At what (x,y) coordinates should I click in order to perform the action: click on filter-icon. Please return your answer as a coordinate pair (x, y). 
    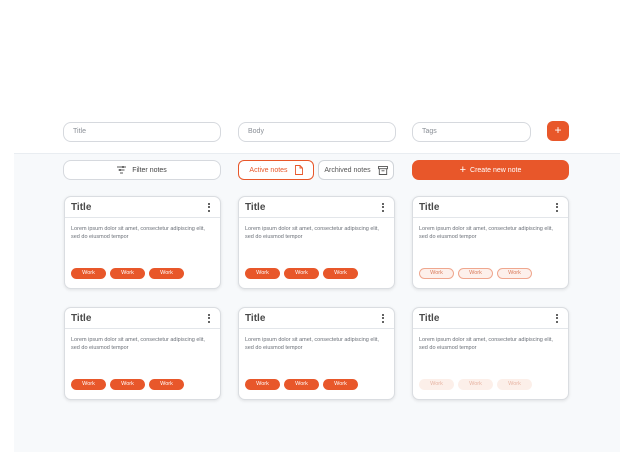
    Looking at the image, I should click on (122, 170).